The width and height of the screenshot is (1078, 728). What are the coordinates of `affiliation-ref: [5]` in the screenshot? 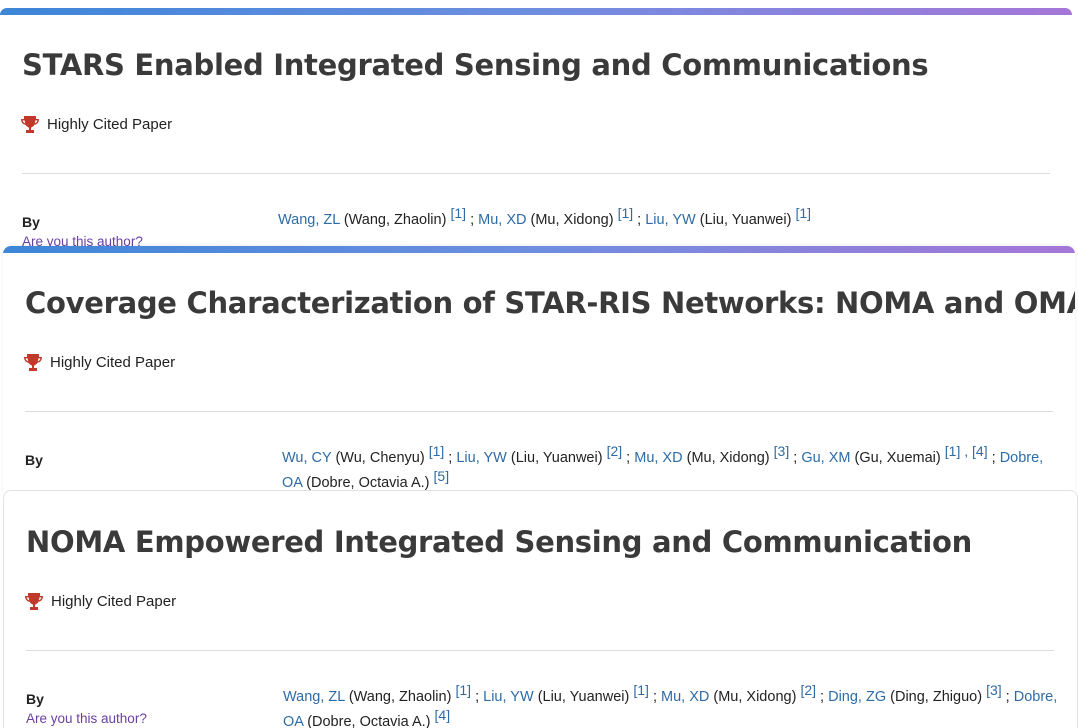 It's located at (442, 476).